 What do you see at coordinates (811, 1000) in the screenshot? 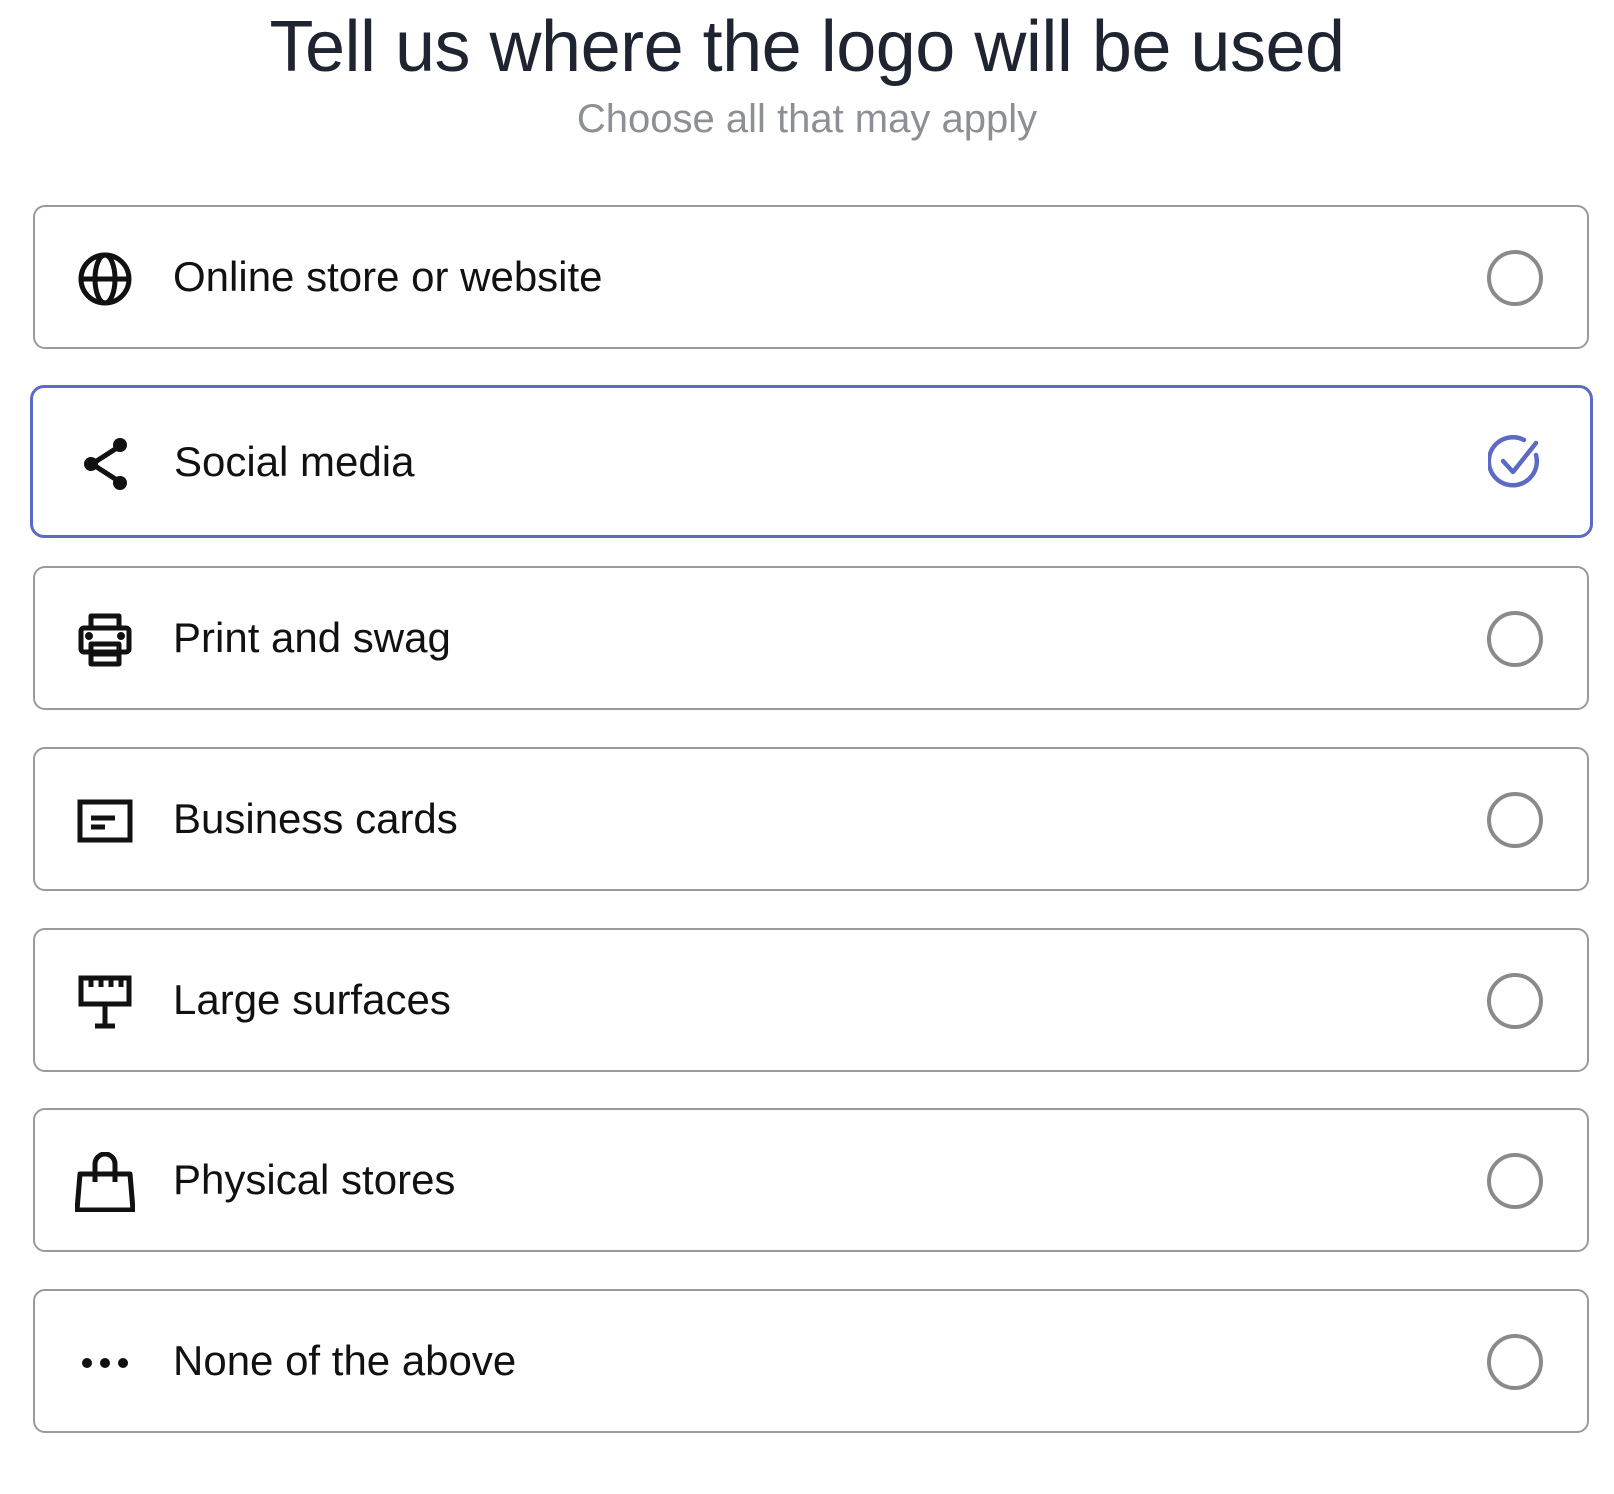
I see `option-large-surfaces: Large surfaces` at bounding box center [811, 1000].